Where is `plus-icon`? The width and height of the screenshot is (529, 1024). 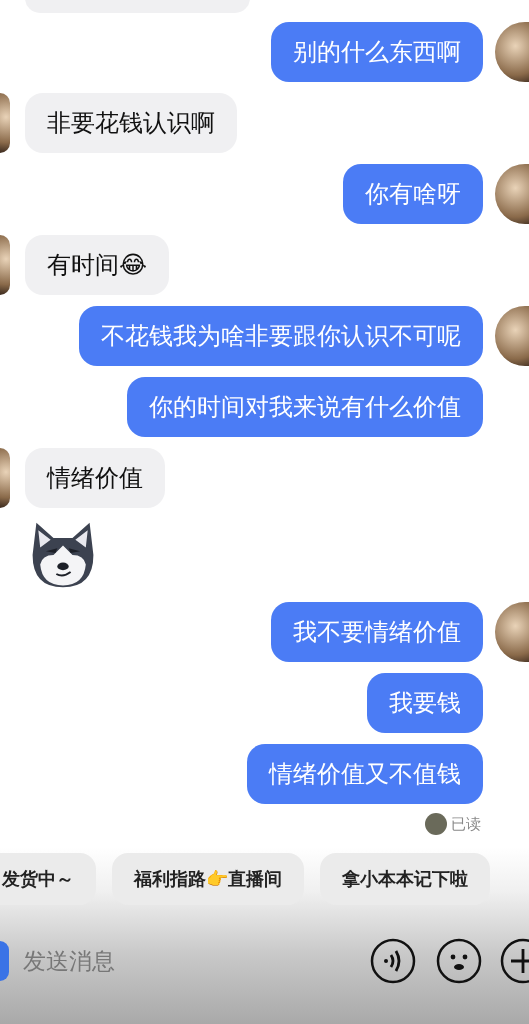
plus-icon is located at coordinates (514, 961).